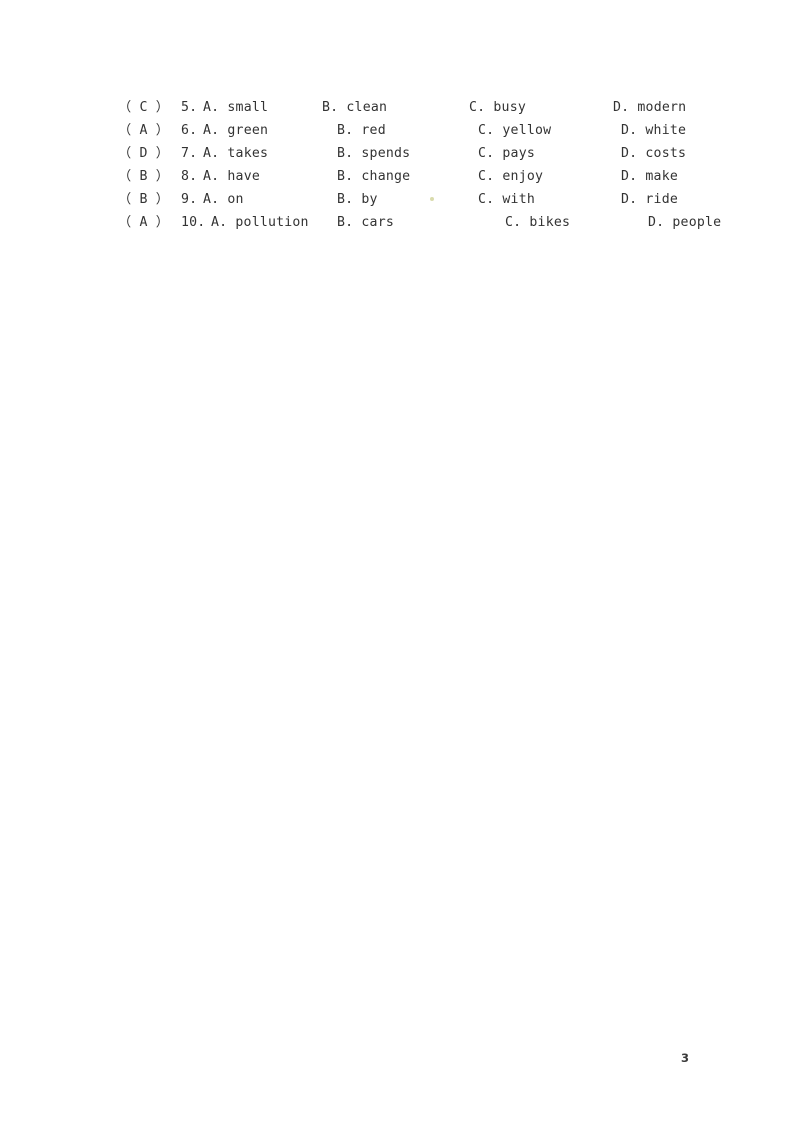 The image size is (800, 1131). What do you see at coordinates (189, 176) in the screenshot?
I see `question-number-8: 8.` at bounding box center [189, 176].